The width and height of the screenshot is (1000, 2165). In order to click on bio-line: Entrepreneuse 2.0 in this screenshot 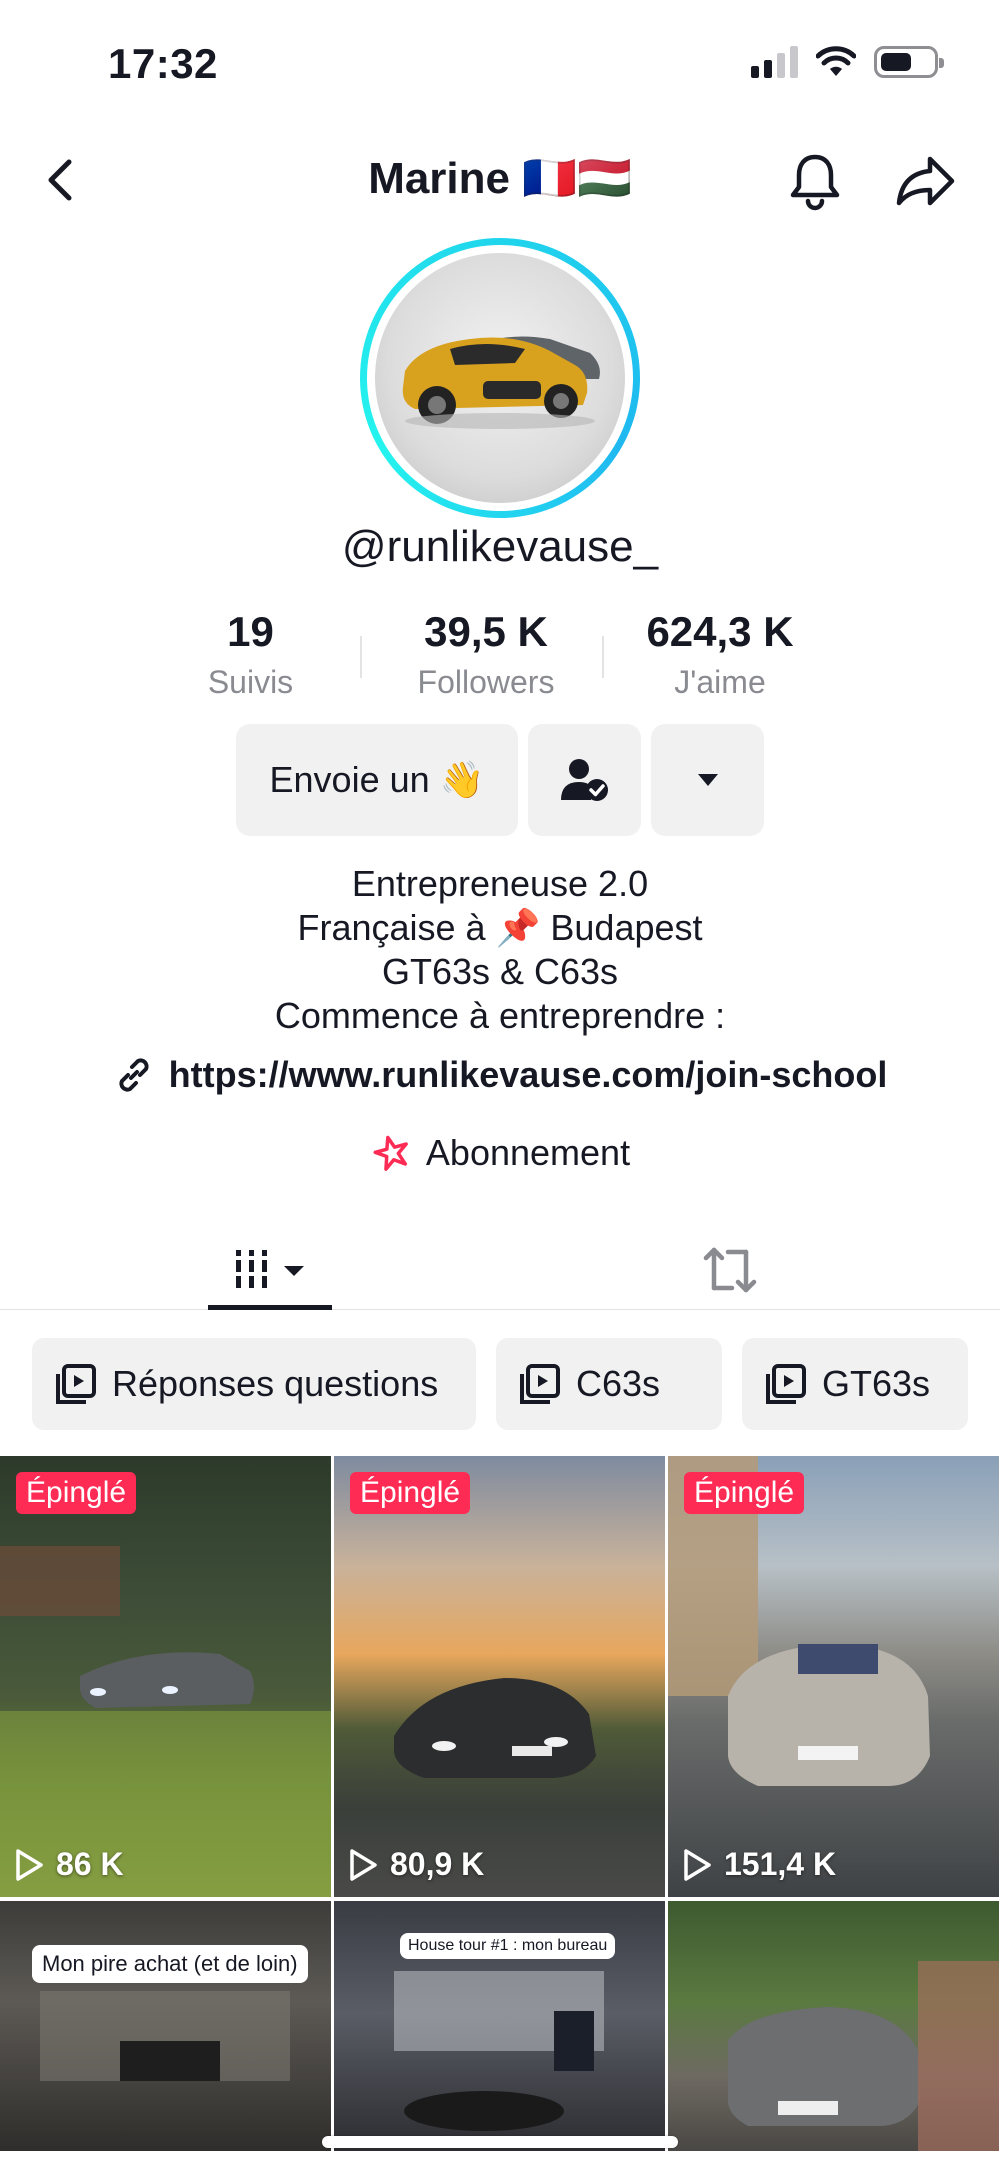, I will do `click(500, 883)`.